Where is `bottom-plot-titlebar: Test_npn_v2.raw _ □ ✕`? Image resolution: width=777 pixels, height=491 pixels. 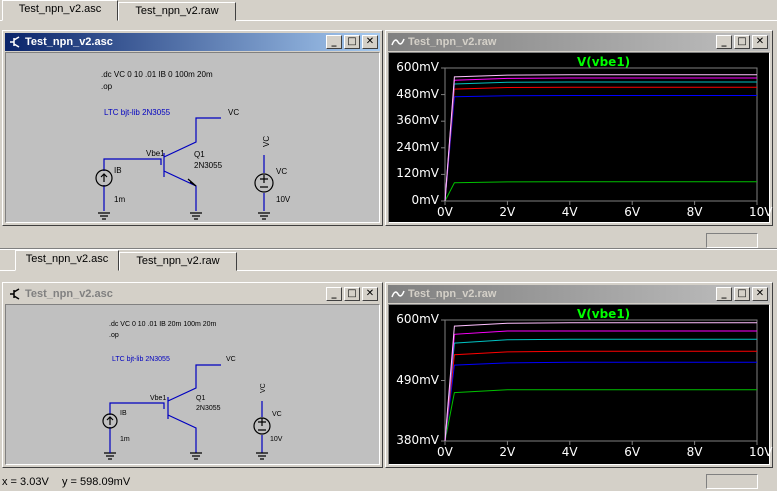
bottom-plot-titlebar: Test_npn_v2.raw _ □ ✕ is located at coordinates (579, 294).